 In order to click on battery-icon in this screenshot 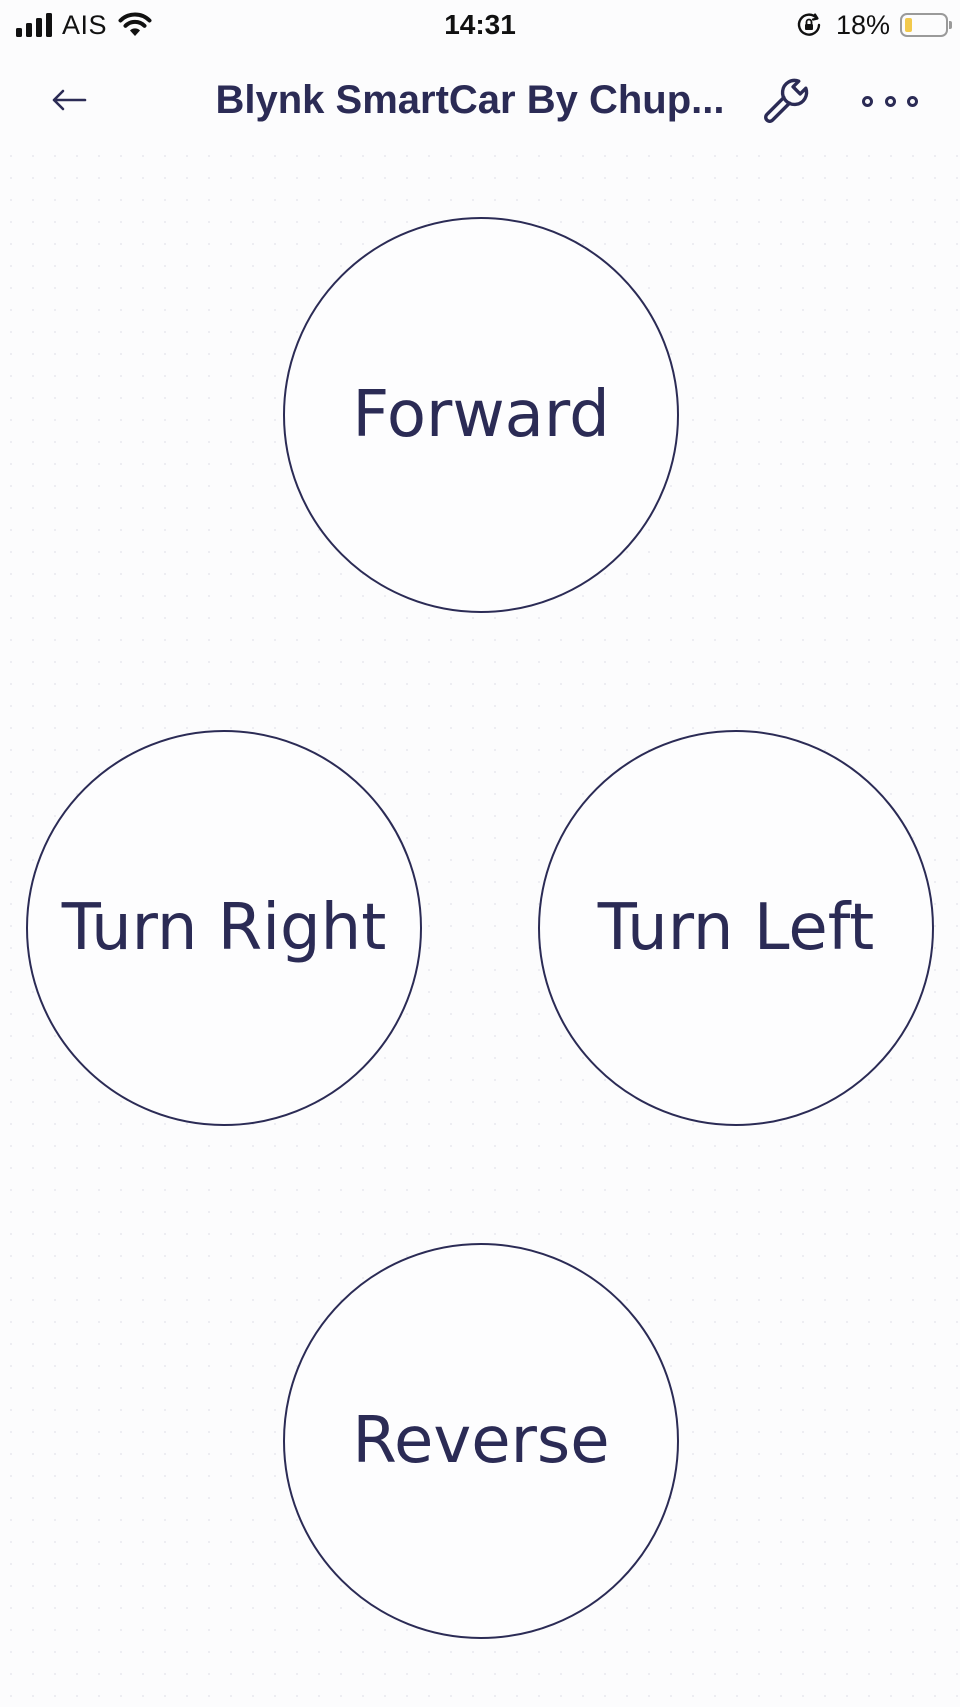, I will do `click(926, 25)`.